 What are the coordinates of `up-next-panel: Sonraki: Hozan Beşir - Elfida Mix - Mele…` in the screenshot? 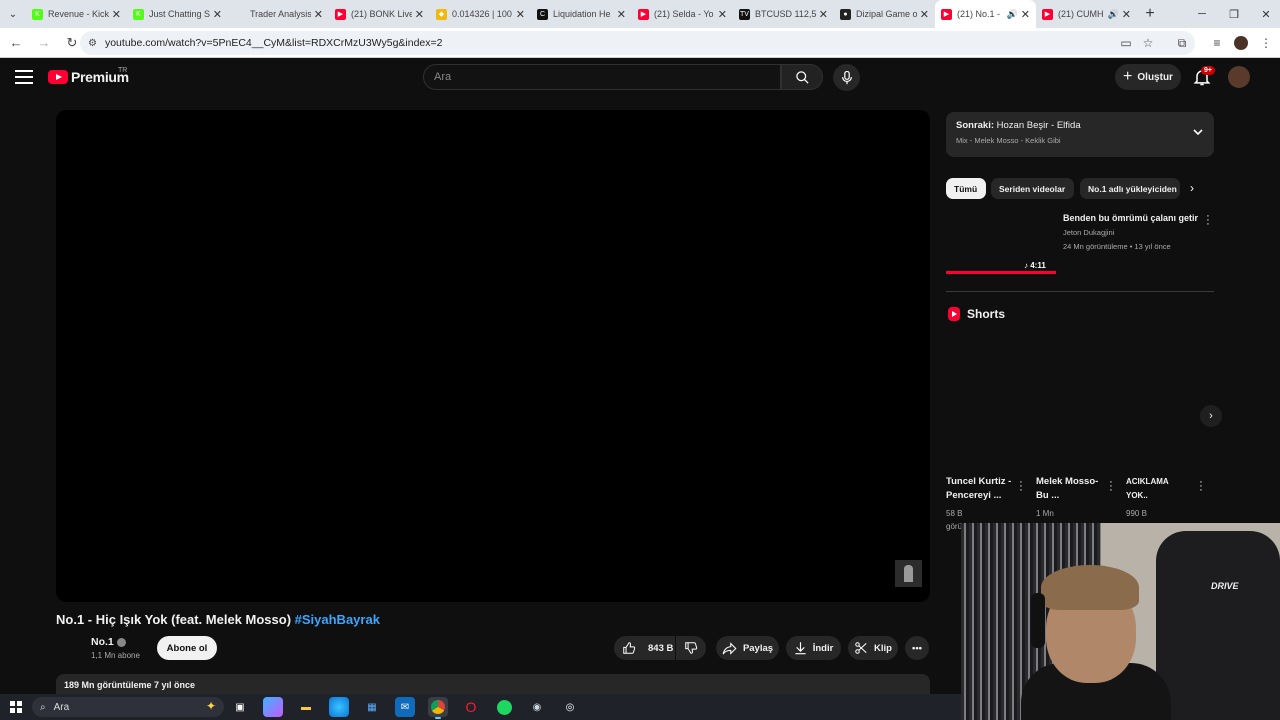 It's located at (1080, 134).